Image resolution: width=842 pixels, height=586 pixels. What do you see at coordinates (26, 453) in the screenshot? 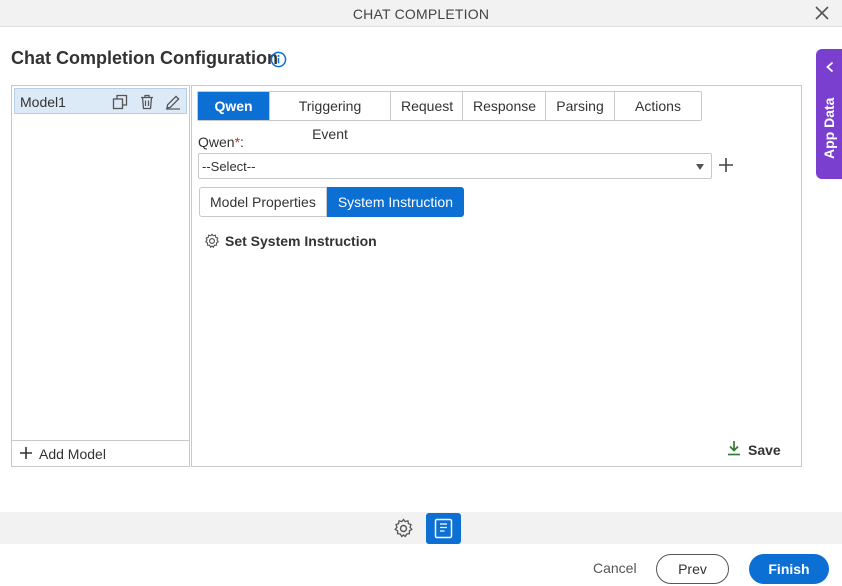
I see `plus-icon` at bounding box center [26, 453].